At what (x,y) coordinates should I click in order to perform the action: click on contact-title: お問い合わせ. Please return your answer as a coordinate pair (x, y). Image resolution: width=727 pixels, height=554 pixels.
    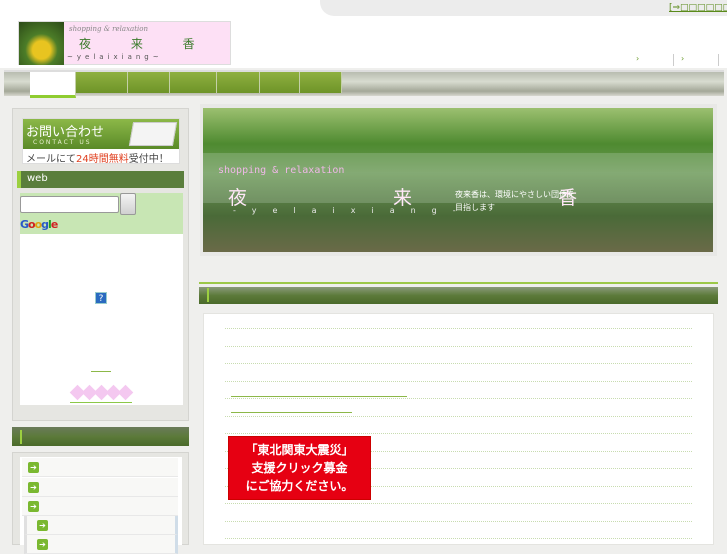
    Looking at the image, I should click on (65, 132).